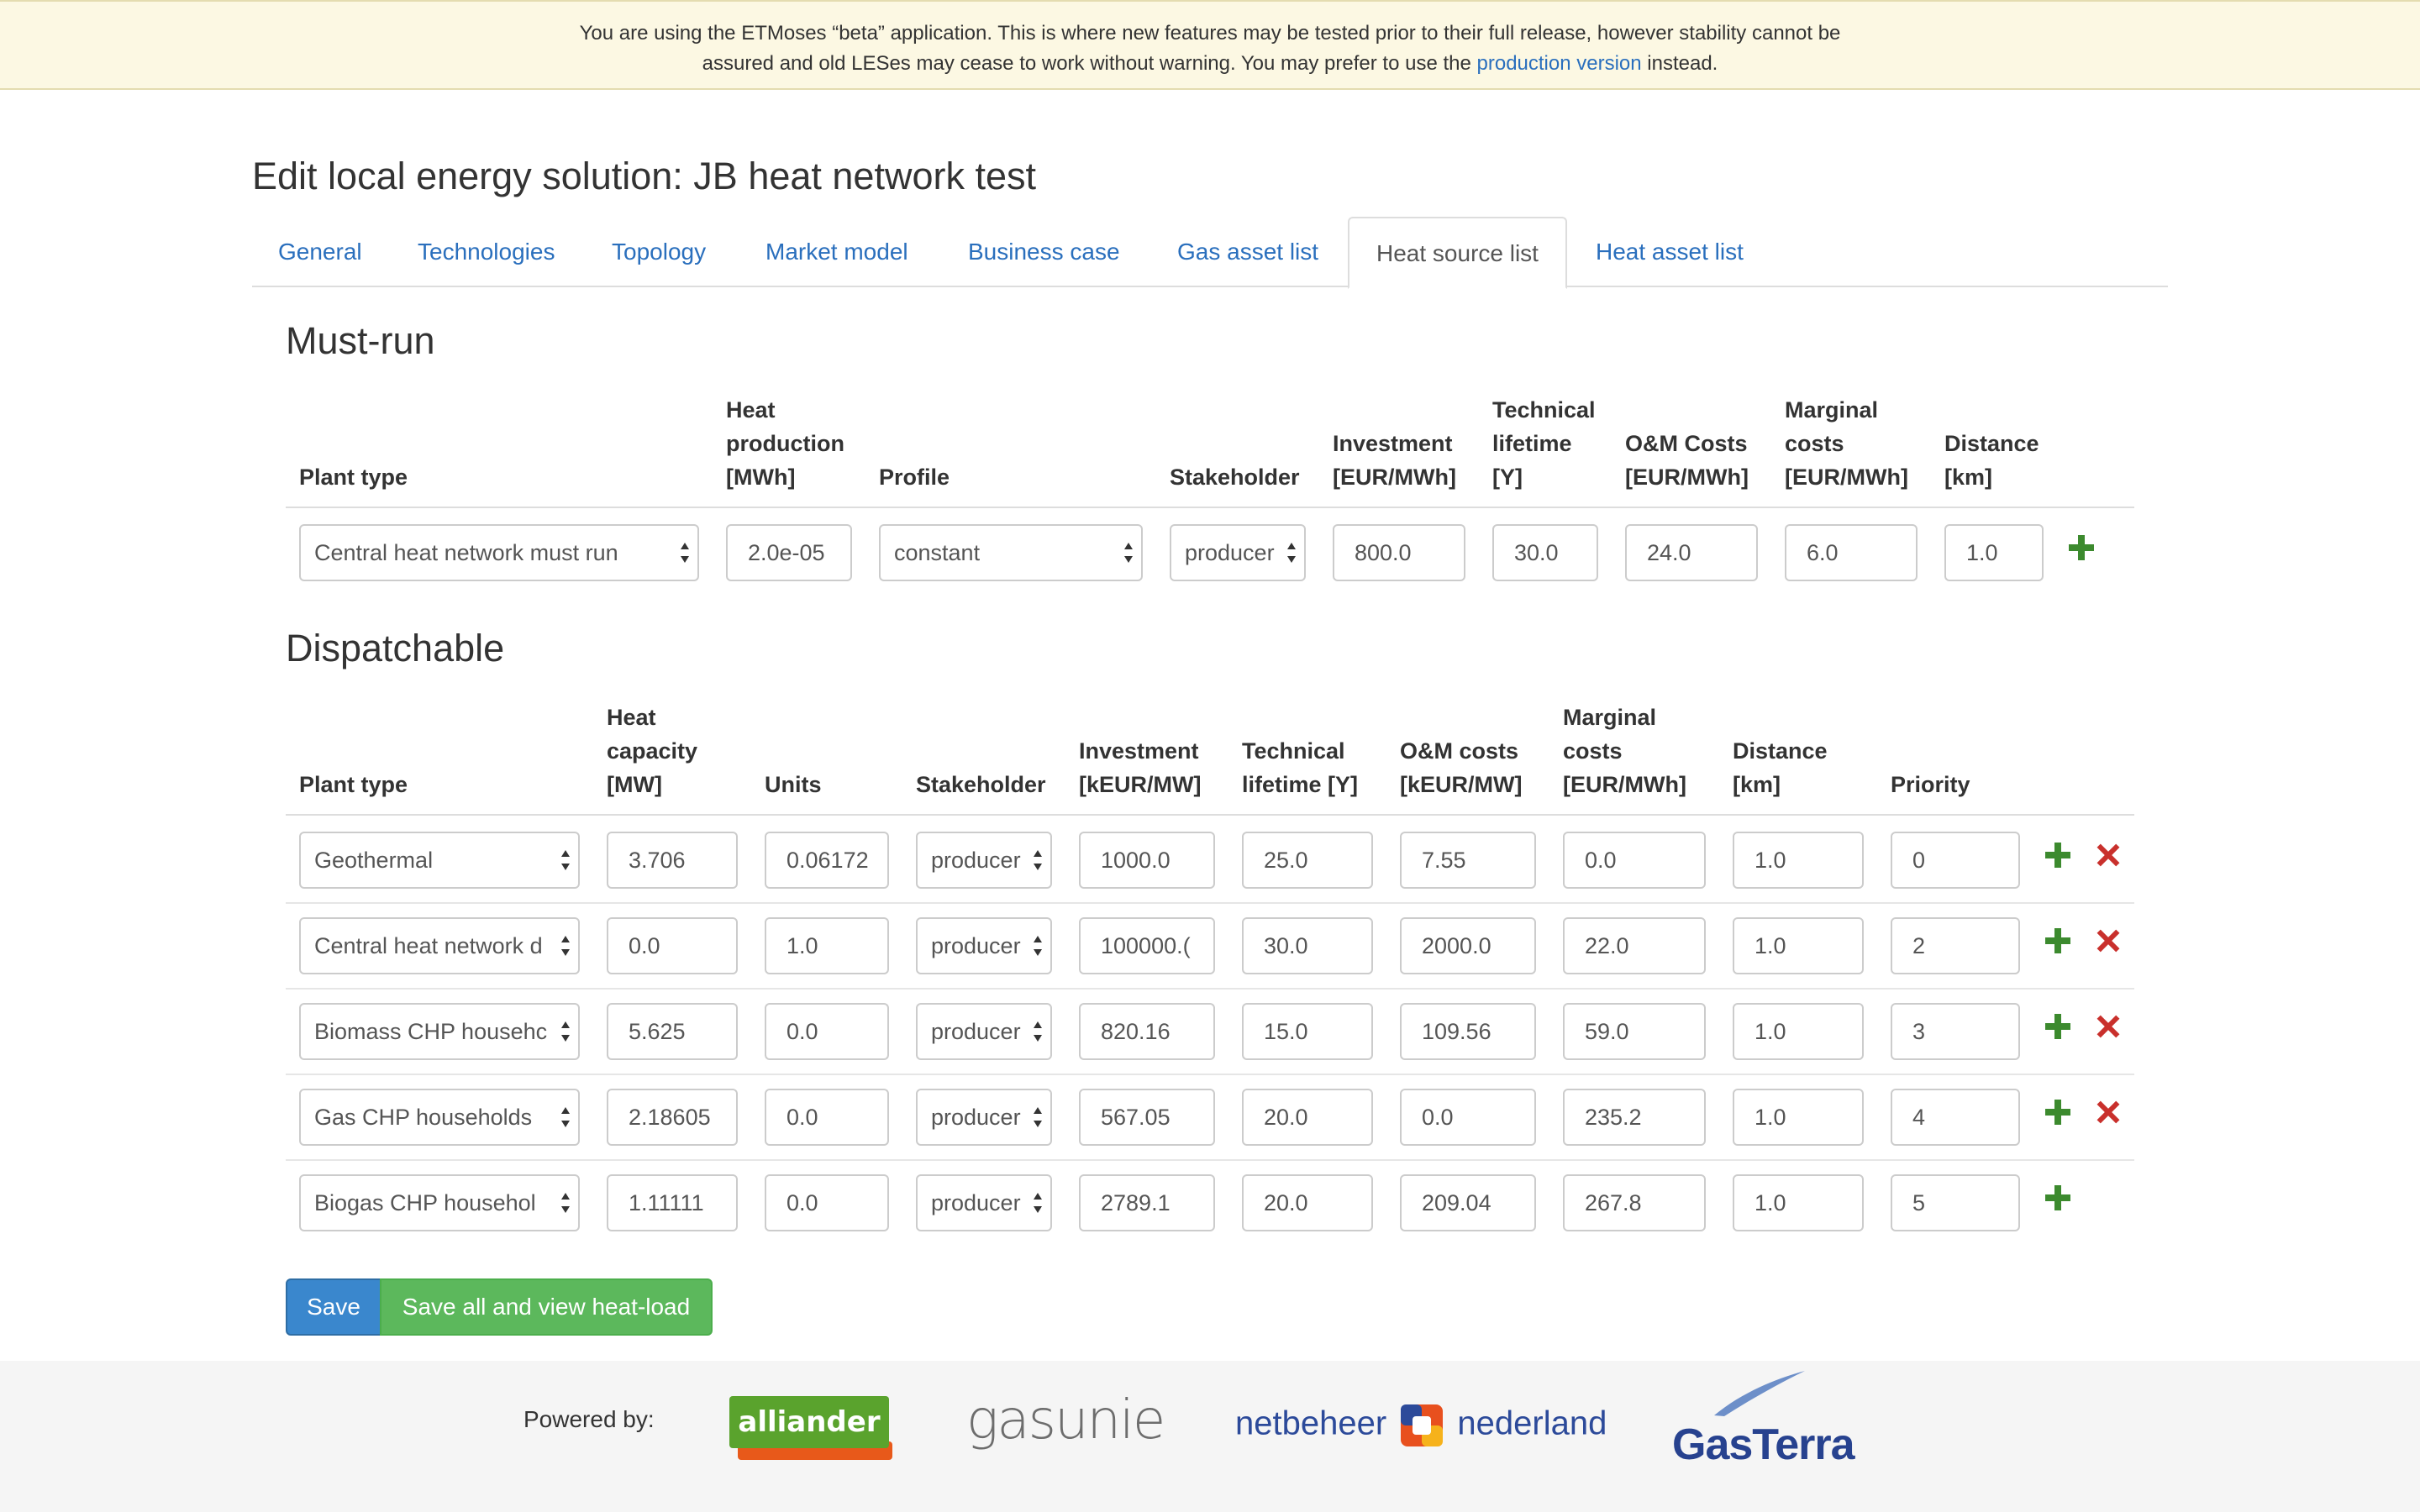  I want to click on d-capacity-input: 3.706, so click(673, 860).